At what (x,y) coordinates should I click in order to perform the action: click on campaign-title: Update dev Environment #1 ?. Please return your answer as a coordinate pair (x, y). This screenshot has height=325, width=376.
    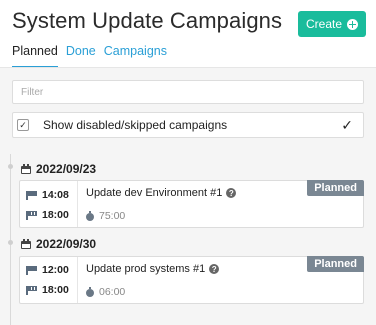
    Looking at the image, I should click on (161, 193).